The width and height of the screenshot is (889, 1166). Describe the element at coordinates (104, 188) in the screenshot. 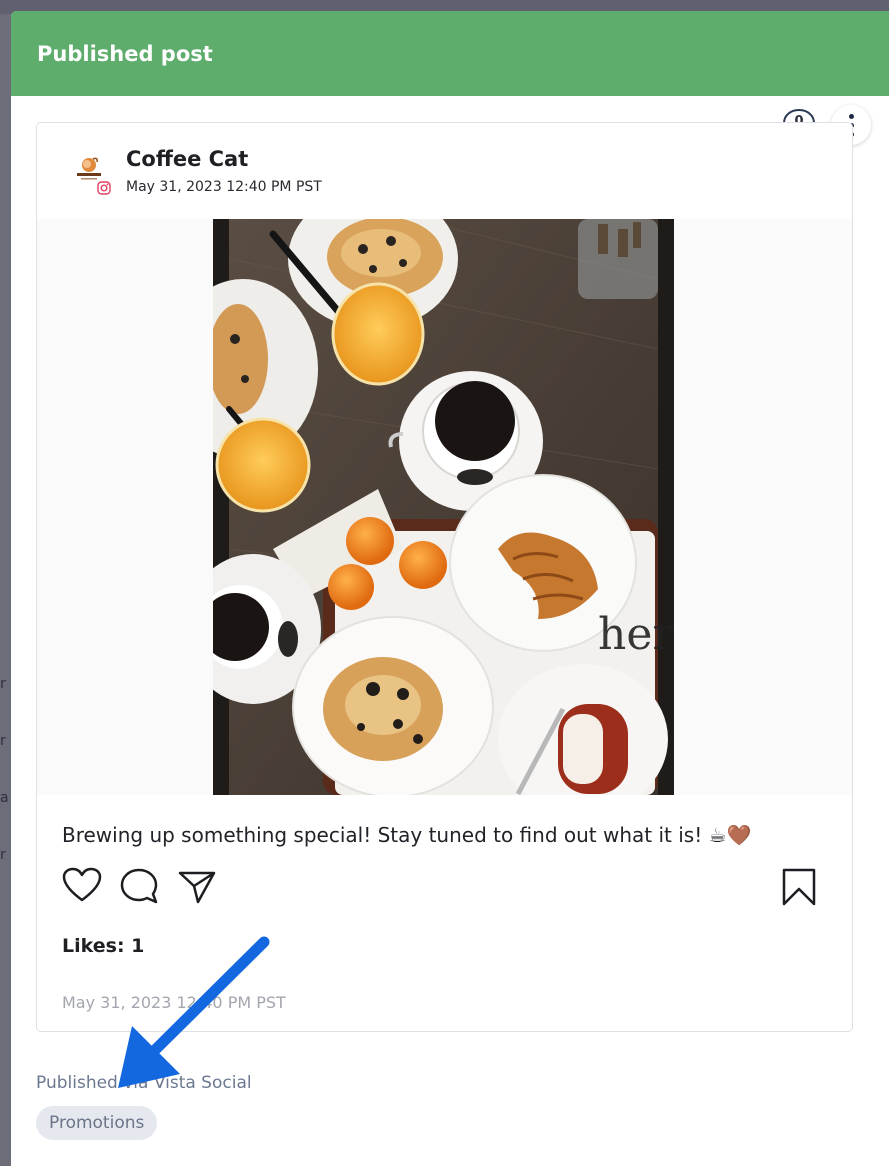

I see `instagram-icon` at that location.